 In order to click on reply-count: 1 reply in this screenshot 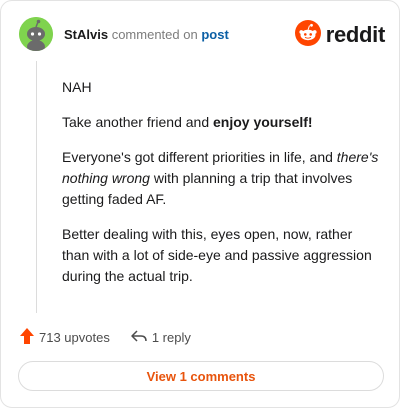, I will do `click(171, 337)`.